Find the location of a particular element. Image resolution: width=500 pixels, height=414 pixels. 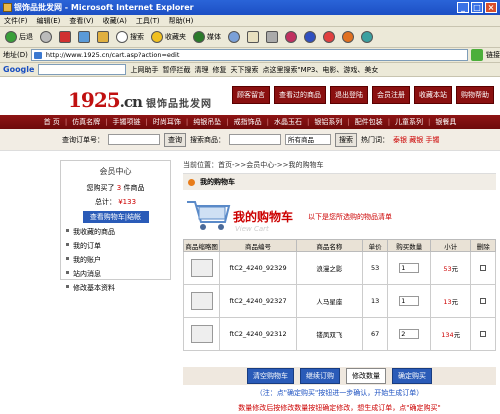

continue-shopping-button: 继续订购 is located at coordinates (320, 376).